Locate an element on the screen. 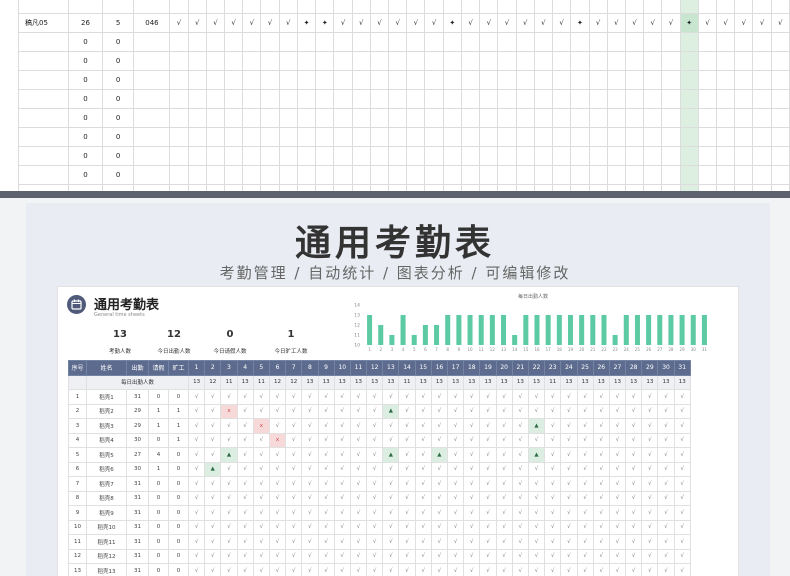  cell-name: 稻壳13 is located at coordinates (106, 569).